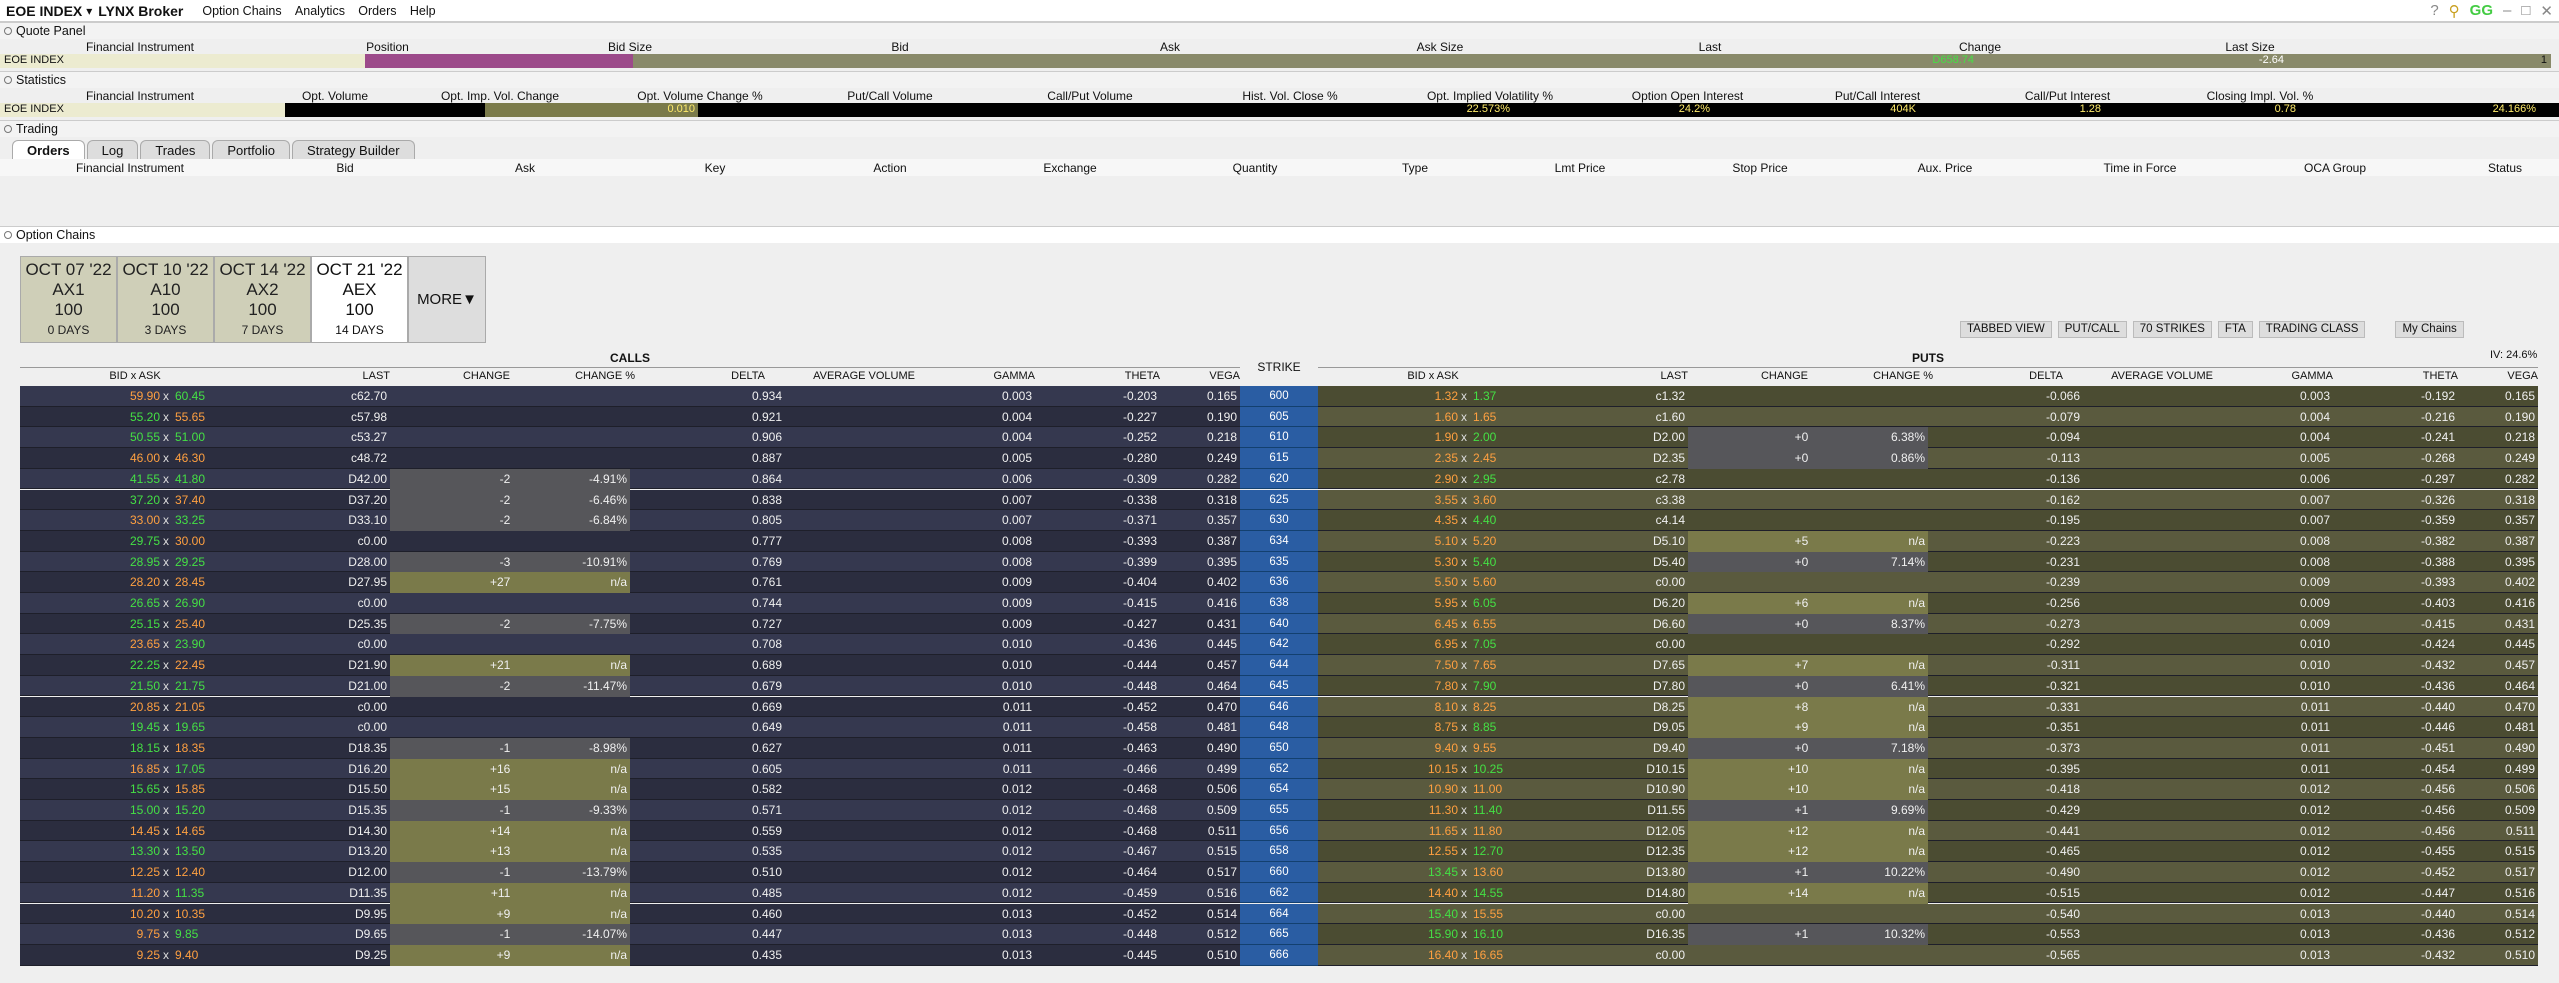  Describe the element at coordinates (110, 541) in the screenshot. I see `bid-cell: 29.75` at that location.